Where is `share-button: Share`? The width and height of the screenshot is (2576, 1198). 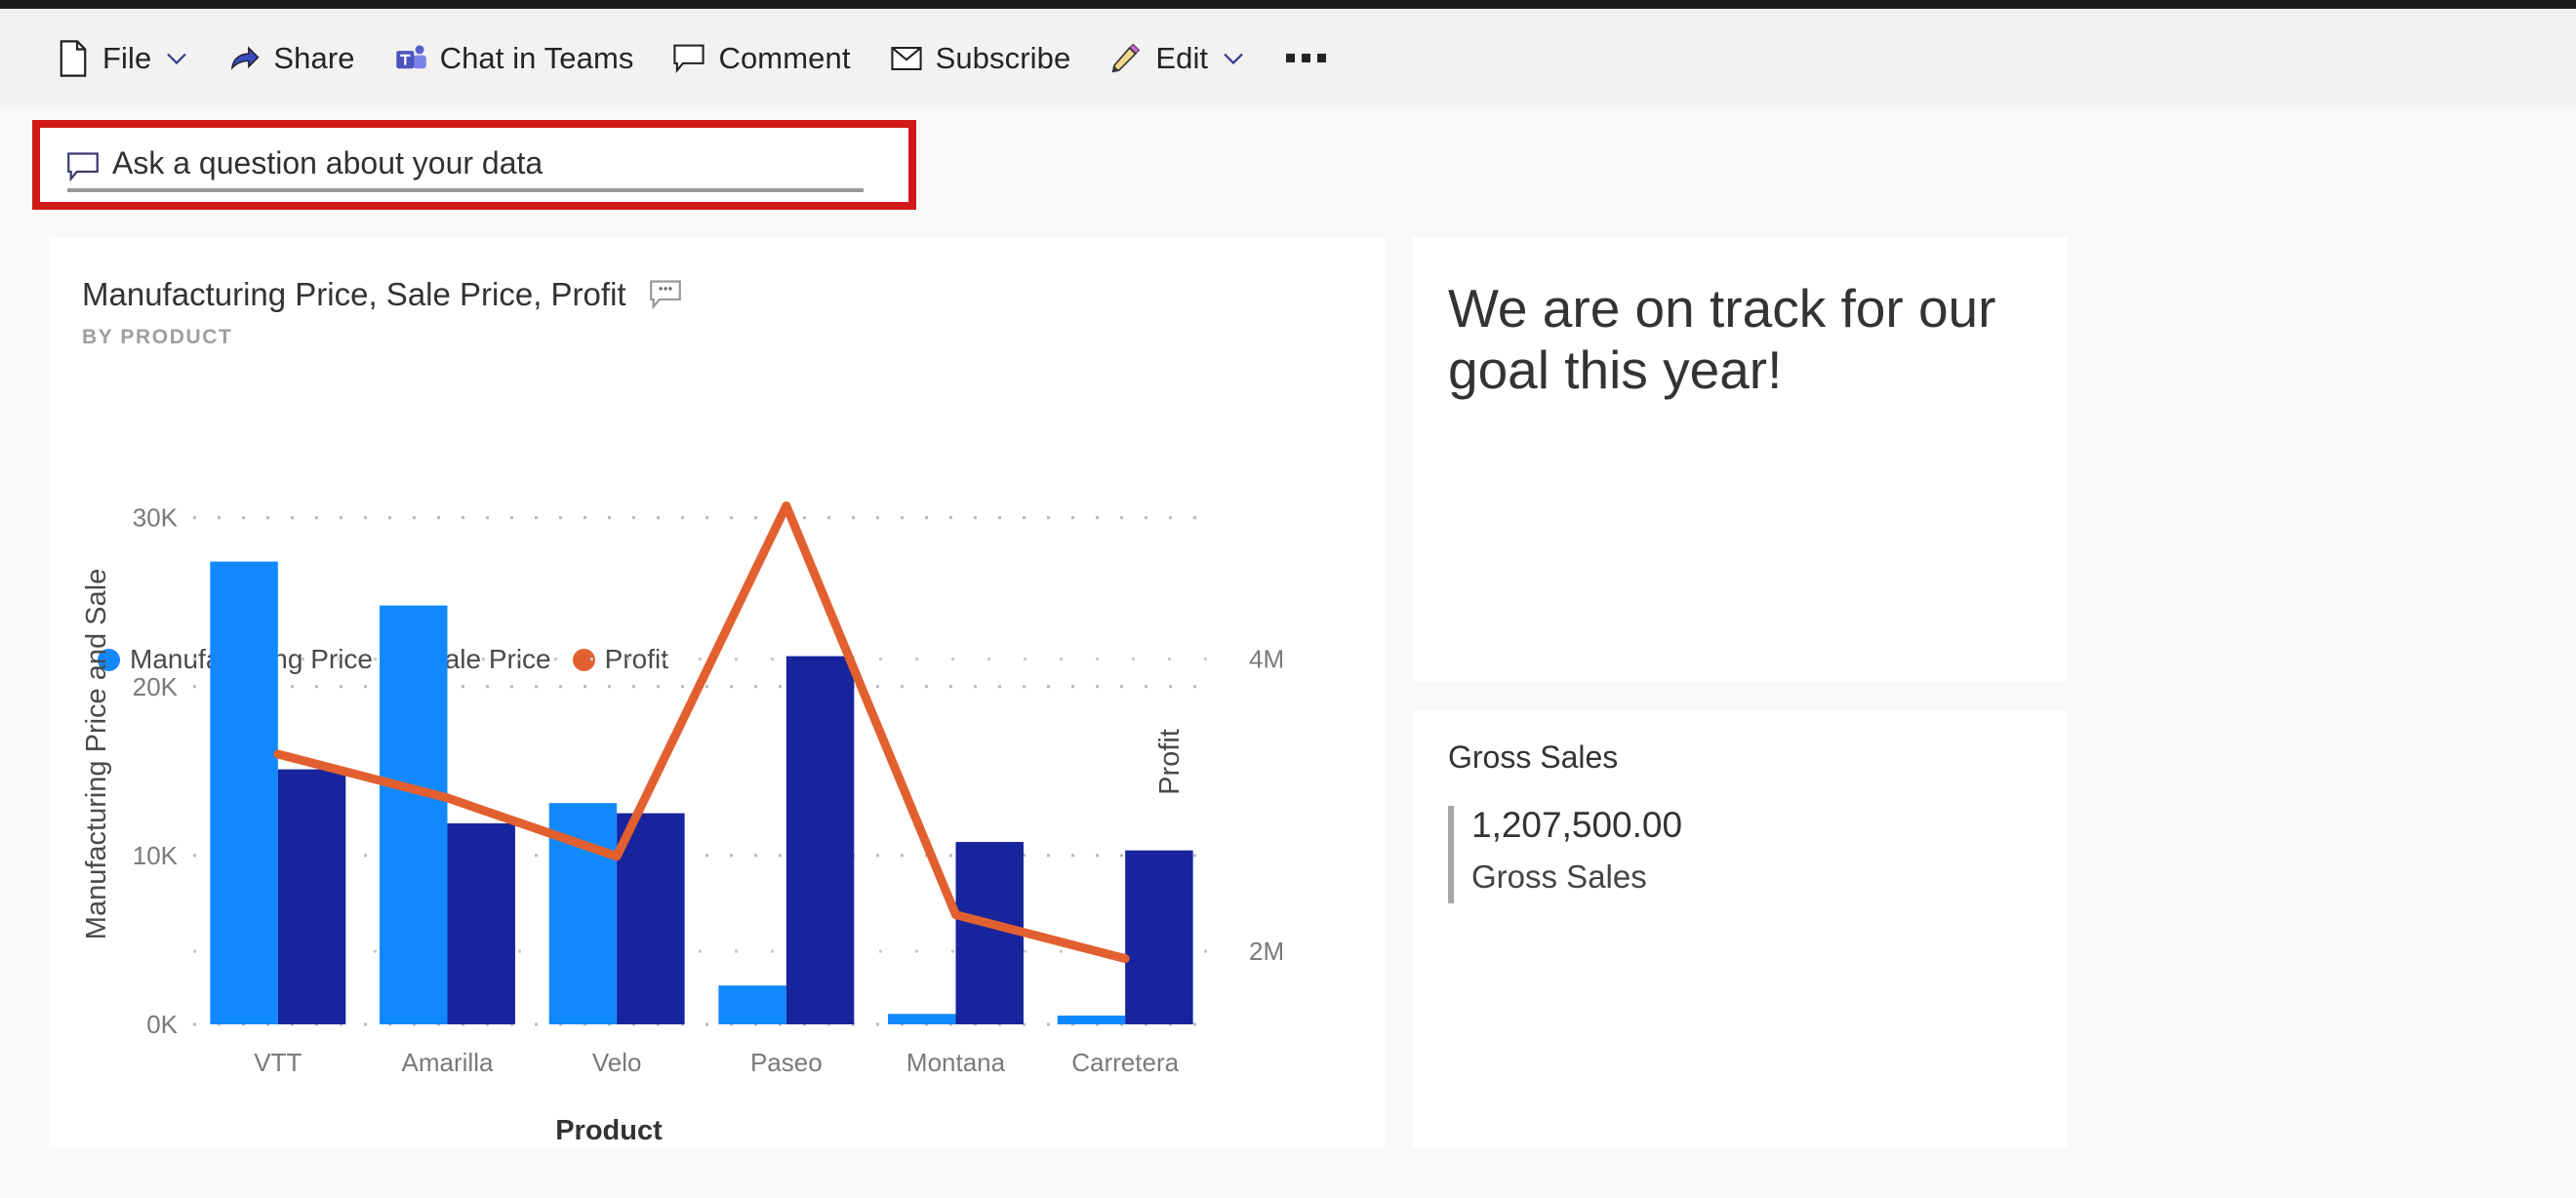 share-button: Share is located at coordinates (291, 58).